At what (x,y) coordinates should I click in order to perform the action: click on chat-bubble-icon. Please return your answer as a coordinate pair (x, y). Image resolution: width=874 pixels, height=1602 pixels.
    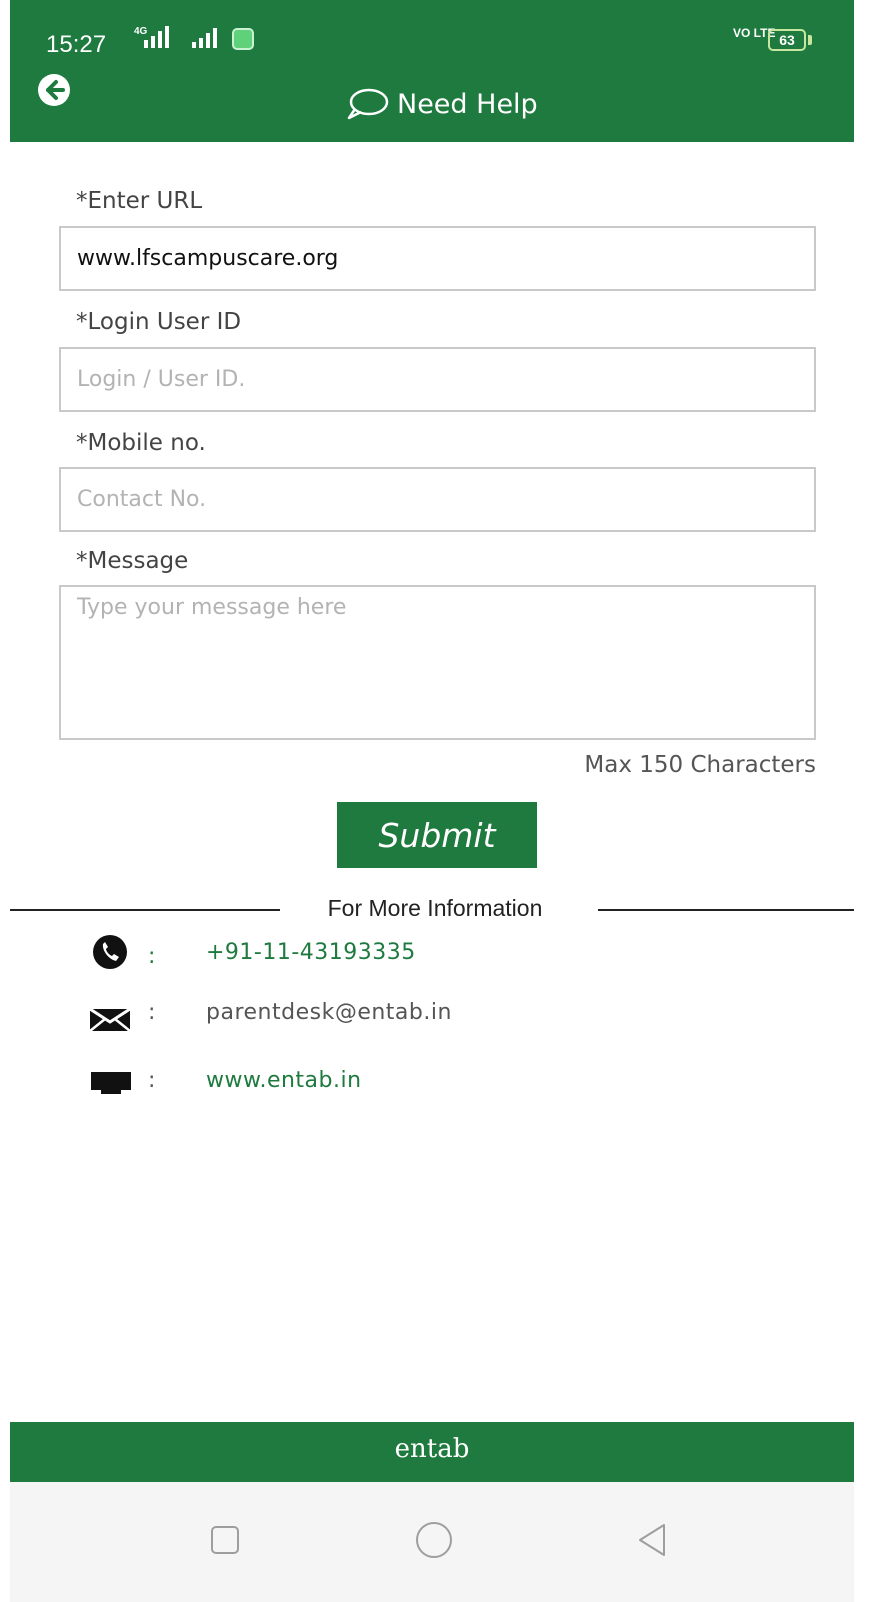
    Looking at the image, I should click on (368, 104).